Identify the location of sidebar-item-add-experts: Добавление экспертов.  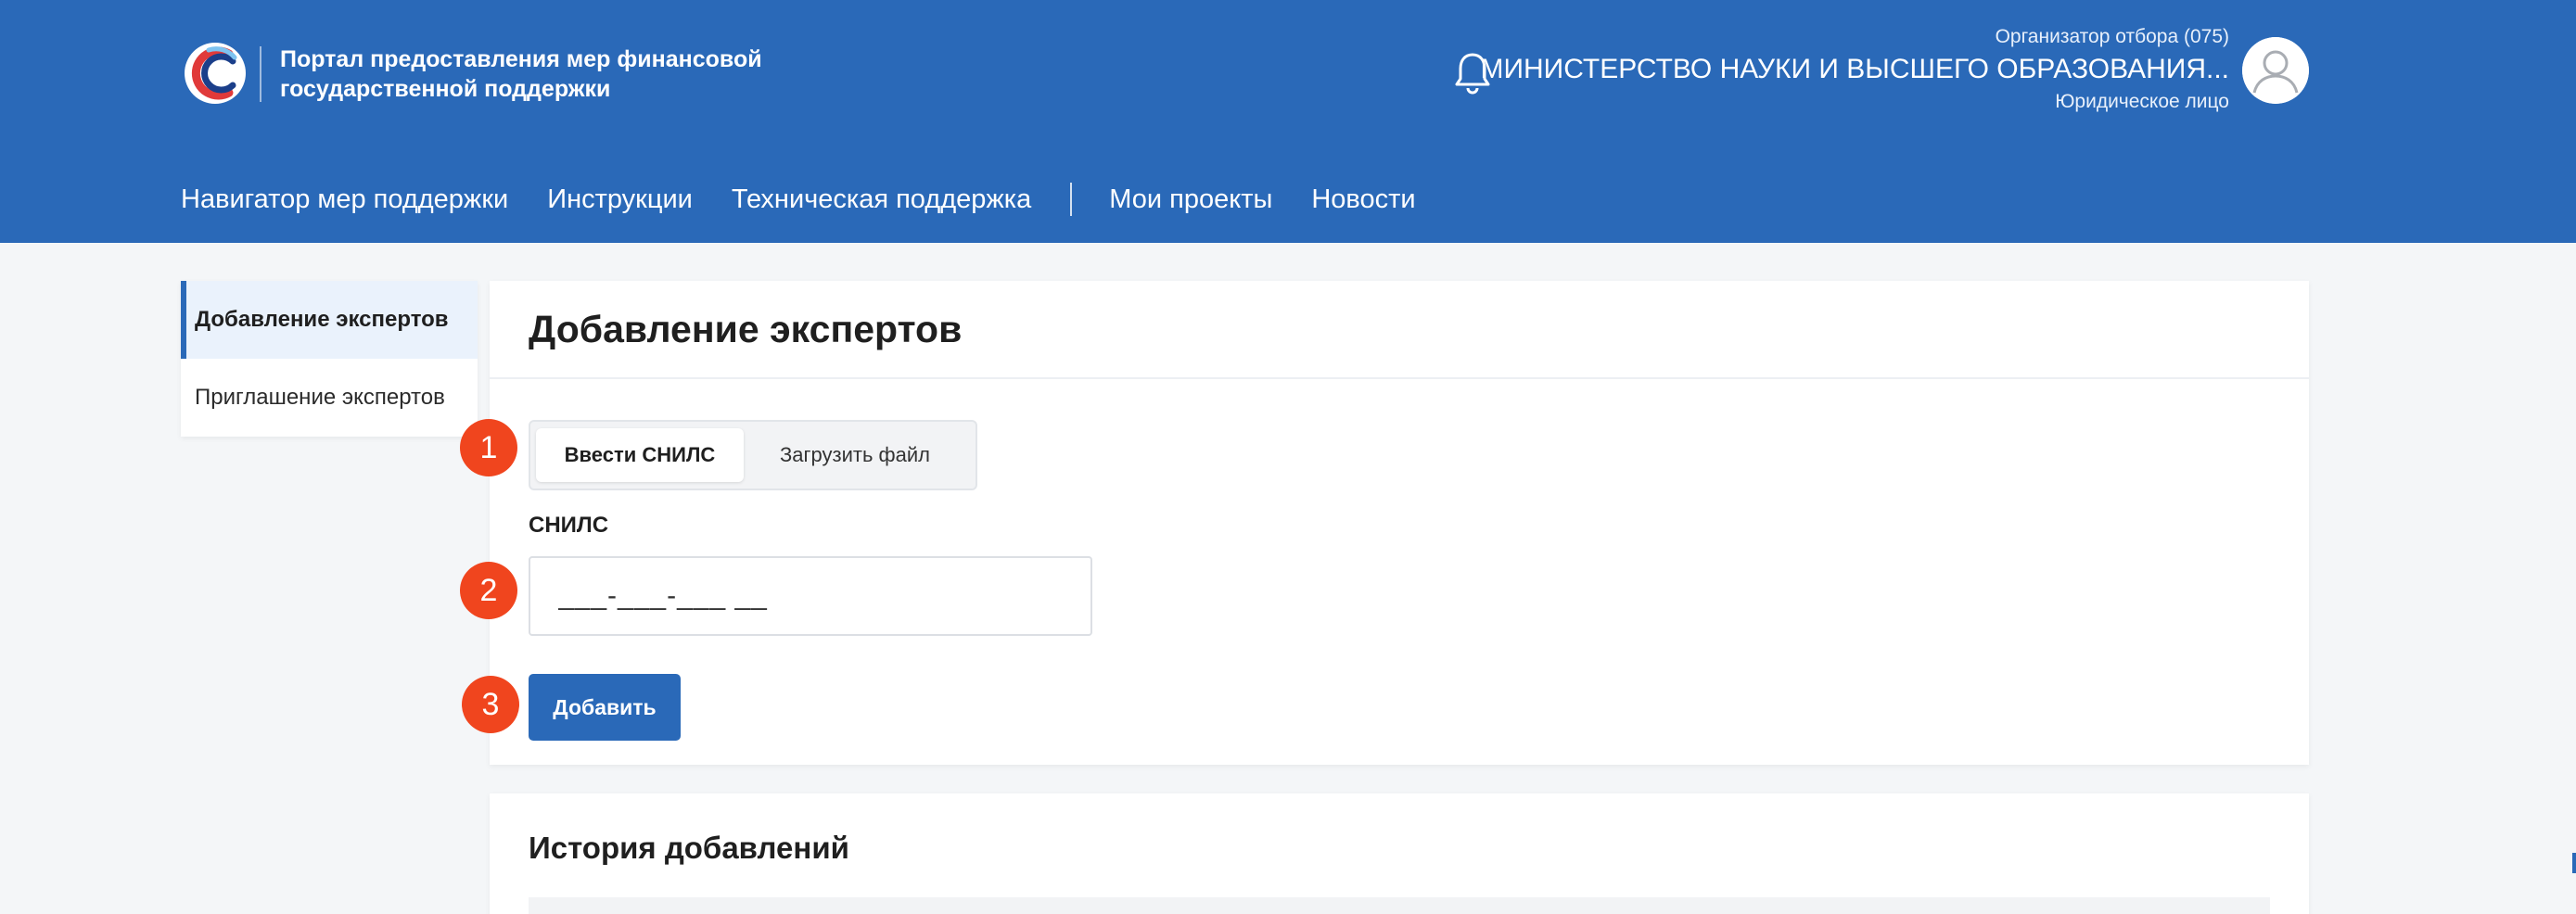
(329, 320).